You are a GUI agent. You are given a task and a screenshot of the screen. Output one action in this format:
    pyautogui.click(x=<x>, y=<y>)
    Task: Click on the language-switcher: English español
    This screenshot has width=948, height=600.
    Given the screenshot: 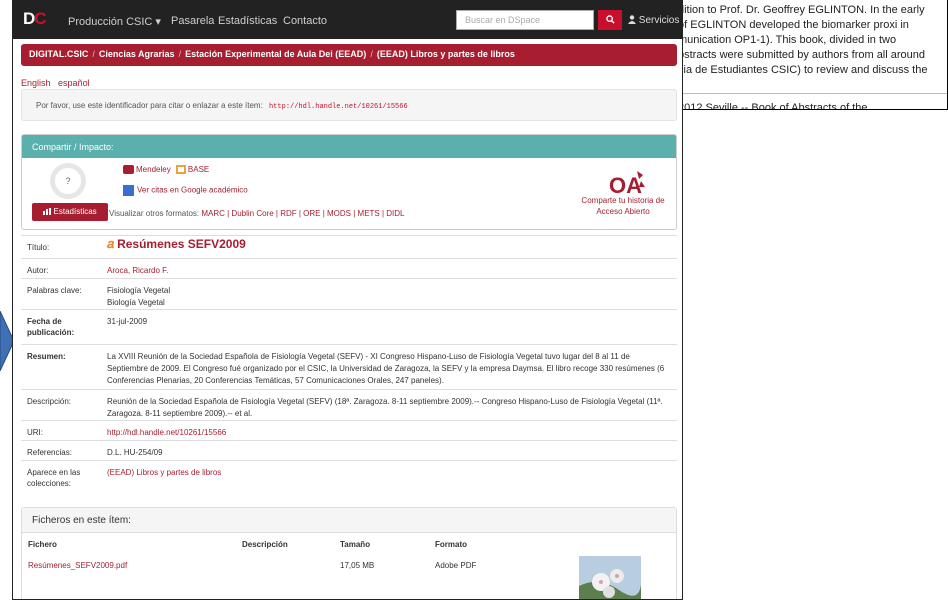 What is the action you would take?
    pyautogui.click(x=58, y=83)
    